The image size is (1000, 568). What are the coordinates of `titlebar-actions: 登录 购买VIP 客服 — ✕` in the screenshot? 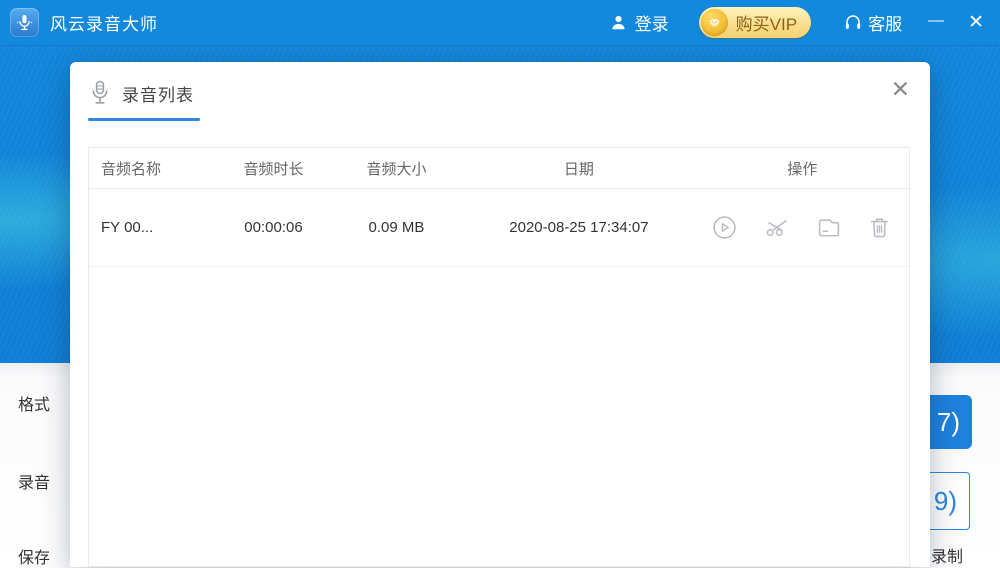 It's located at (804, 22).